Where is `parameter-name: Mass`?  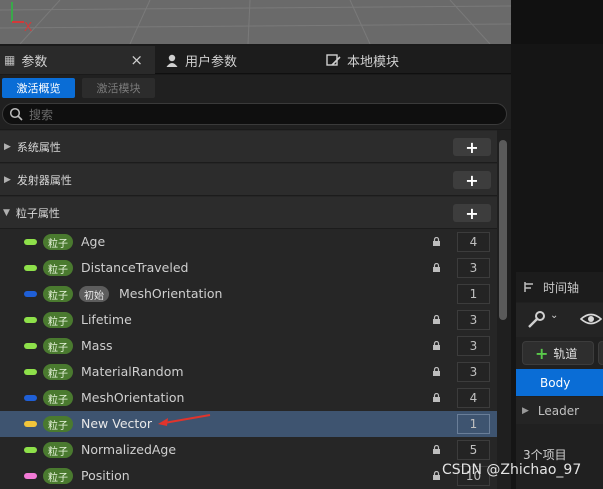
parameter-name: Mass is located at coordinates (97, 345).